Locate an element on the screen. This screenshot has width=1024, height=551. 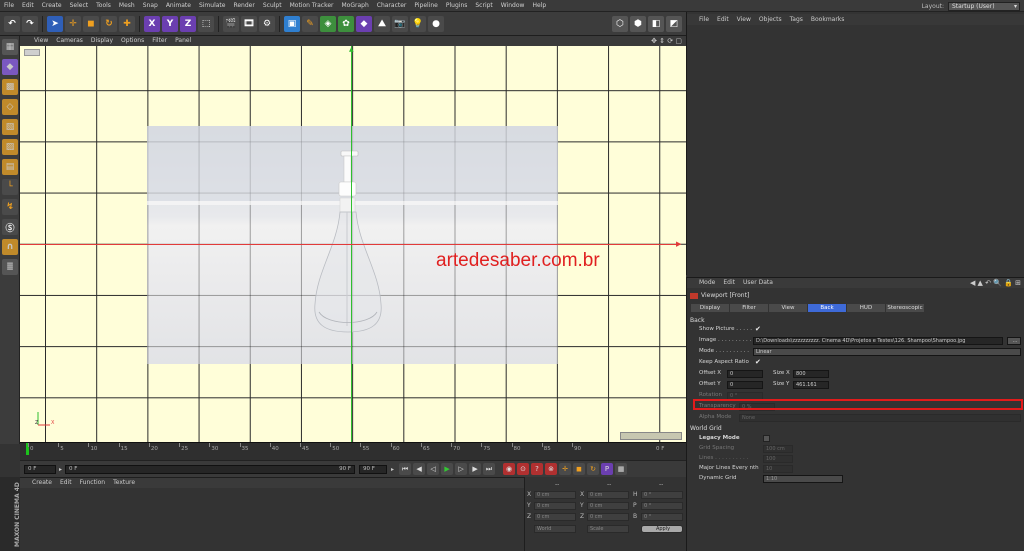
menu-simulate: Simulate is located at coordinates (212, 6).